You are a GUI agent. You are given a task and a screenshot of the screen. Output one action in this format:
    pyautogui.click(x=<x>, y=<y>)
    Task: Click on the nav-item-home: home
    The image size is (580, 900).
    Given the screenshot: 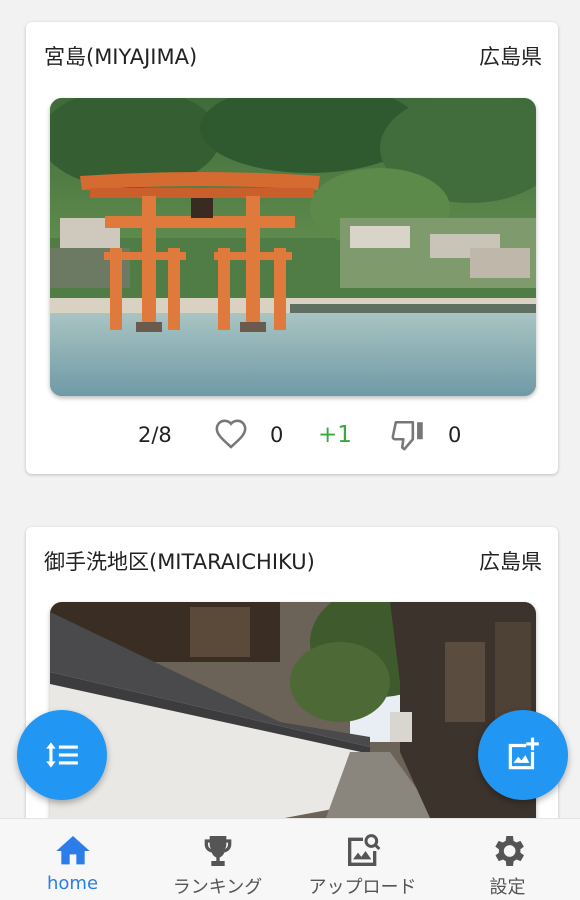 What is the action you would take?
    pyautogui.click(x=72, y=859)
    